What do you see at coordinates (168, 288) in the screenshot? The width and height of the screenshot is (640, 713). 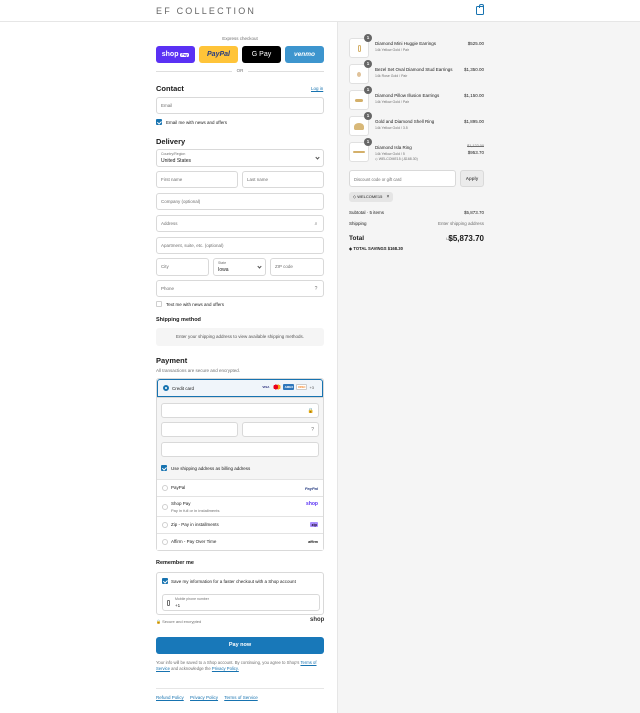 I see `phone-placeholder: Phone` at bounding box center [168, 288].